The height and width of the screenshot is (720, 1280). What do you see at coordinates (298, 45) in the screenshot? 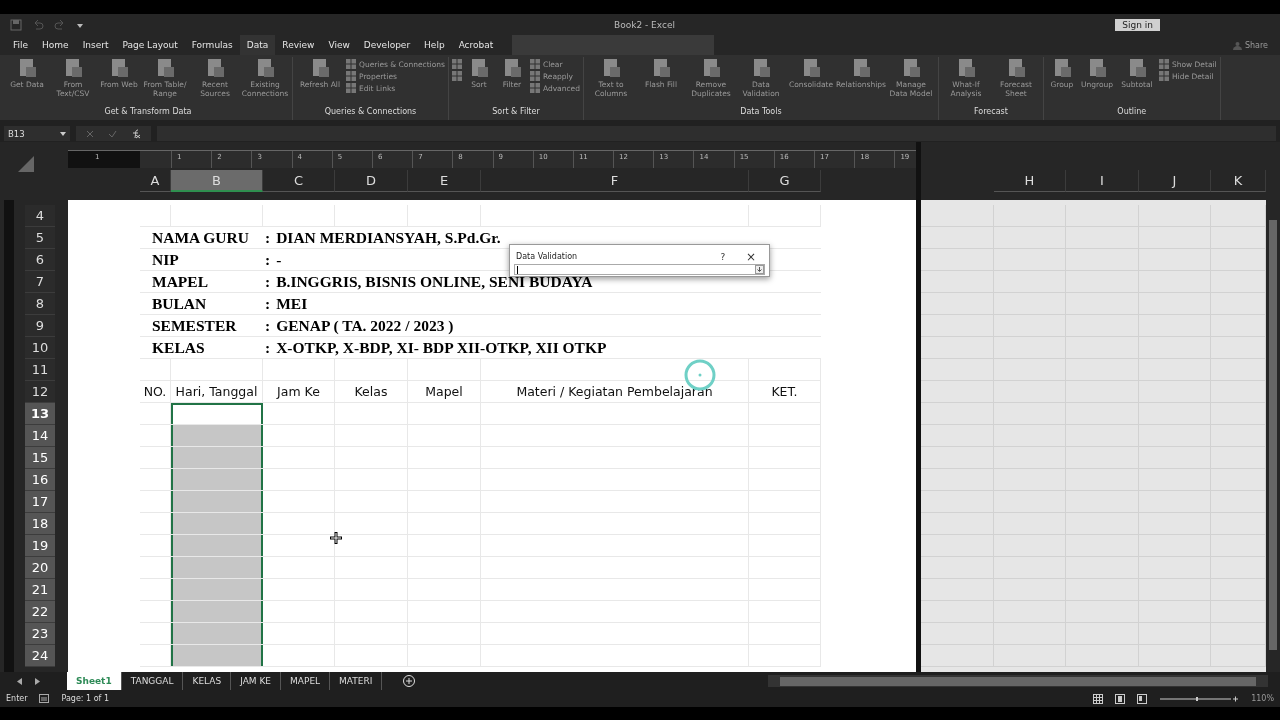
I see `ribbon-tab: Review` at bounding box center [298, 45].